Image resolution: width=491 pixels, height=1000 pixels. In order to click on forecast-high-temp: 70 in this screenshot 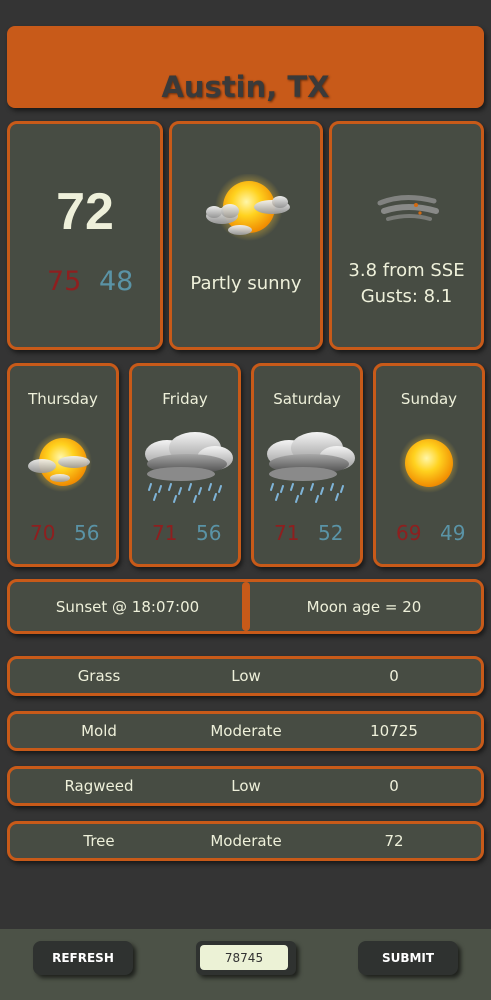, I will do `click(43, 533)`.